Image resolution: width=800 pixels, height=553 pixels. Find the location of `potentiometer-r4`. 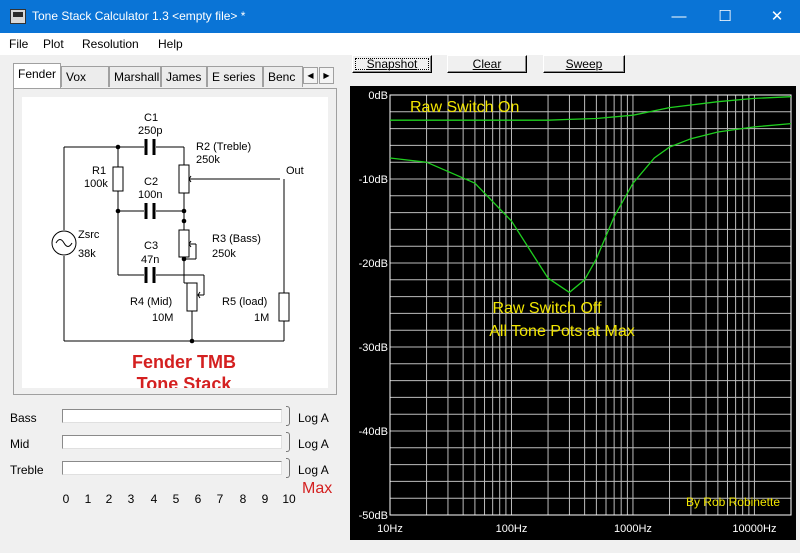

potentiometer-r4 is located at coordinates (193, 297).